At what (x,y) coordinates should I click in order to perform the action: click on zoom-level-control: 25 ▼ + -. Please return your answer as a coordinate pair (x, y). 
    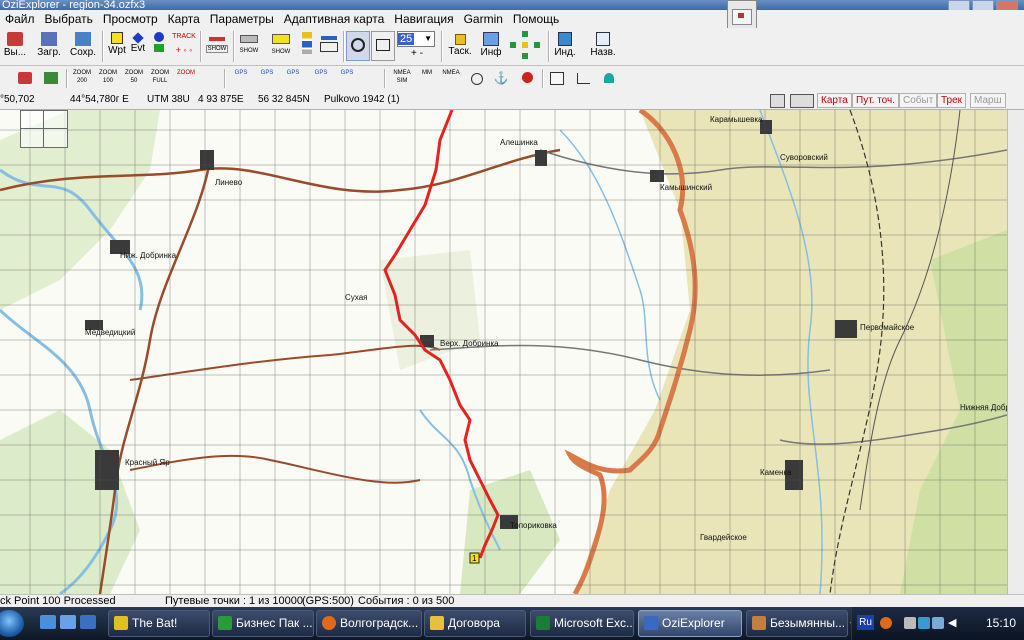
    Looking at the image, I should click on (417, 46).